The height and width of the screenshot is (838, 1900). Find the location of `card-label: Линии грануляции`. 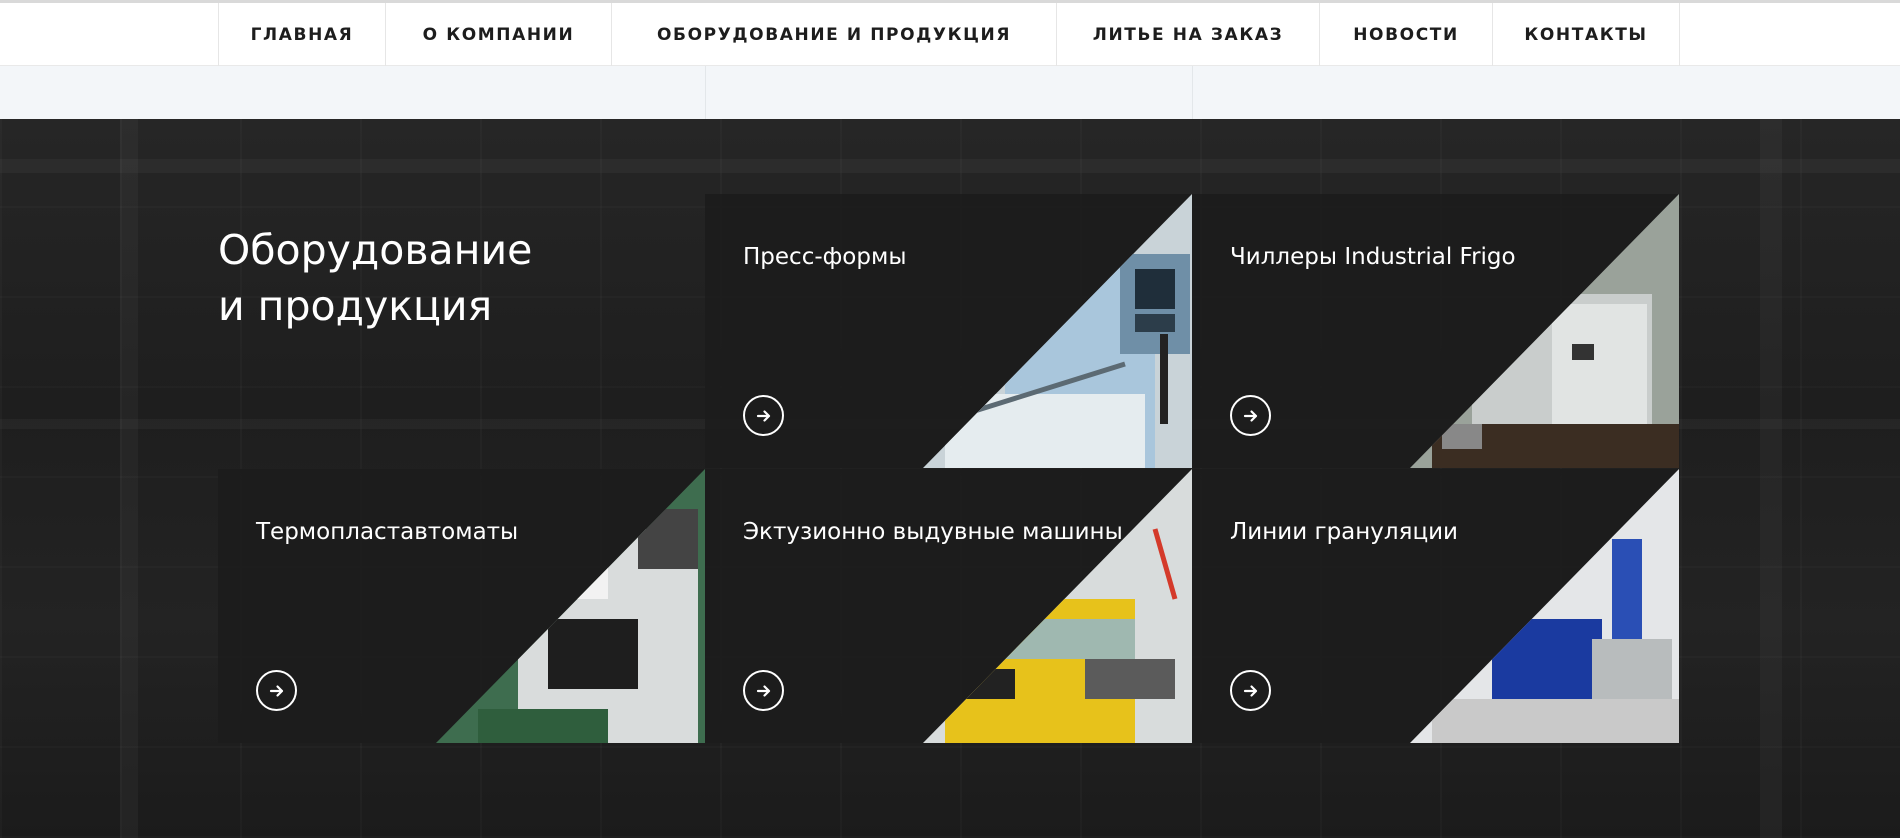

card-label: Линии грануляции is located at coordinates (1344, 532).